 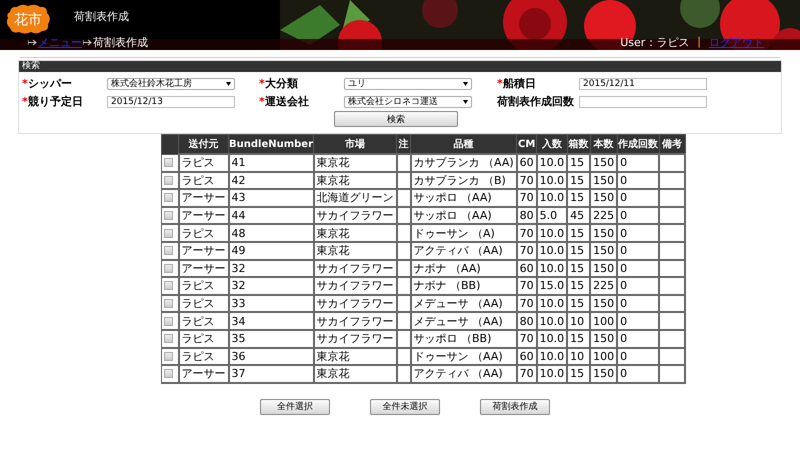 What do you see at coordinates (271, 144) in the screenshot?
I see `column-header: BundleNumber` at bounding box center [271, 144].